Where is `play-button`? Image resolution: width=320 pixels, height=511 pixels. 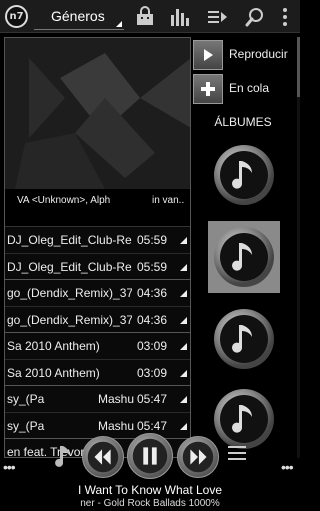
play-button is located at coordinates (208, 55).